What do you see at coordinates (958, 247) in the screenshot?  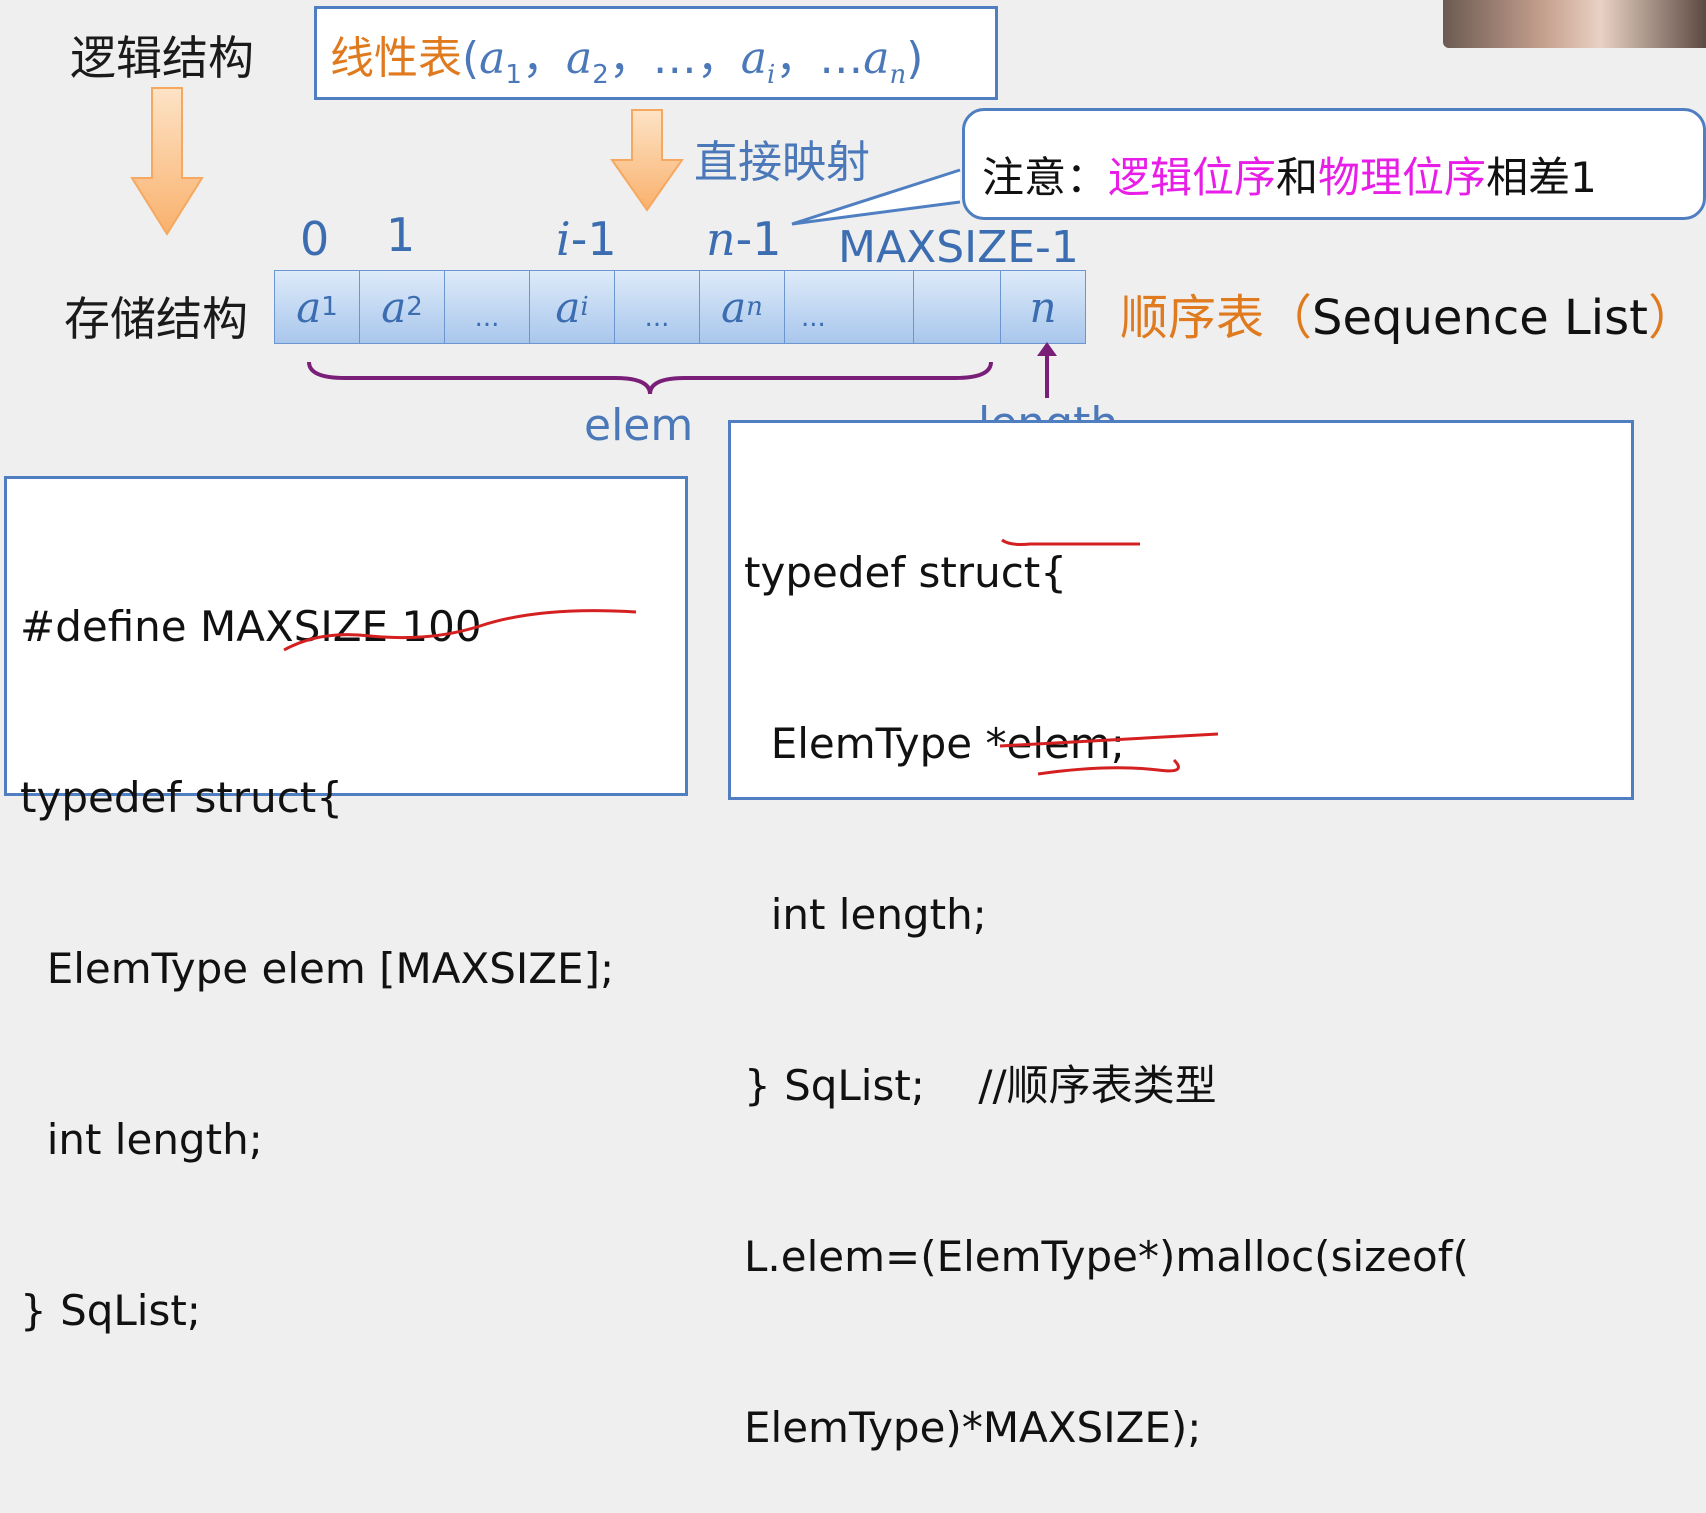 I see `index-label: MAXSIZE-1` at bounding box center [958, 247].